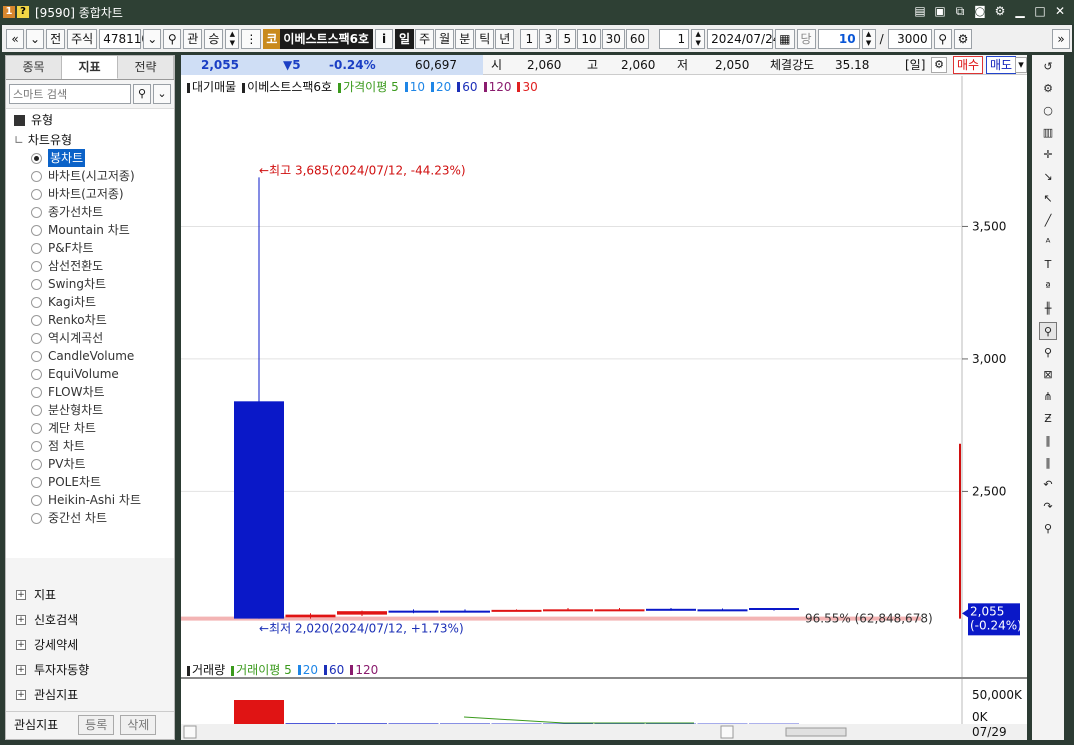 This screenshot has width=1074, height=745. I want to click on expand-button: ⌄, so click(35, 38).